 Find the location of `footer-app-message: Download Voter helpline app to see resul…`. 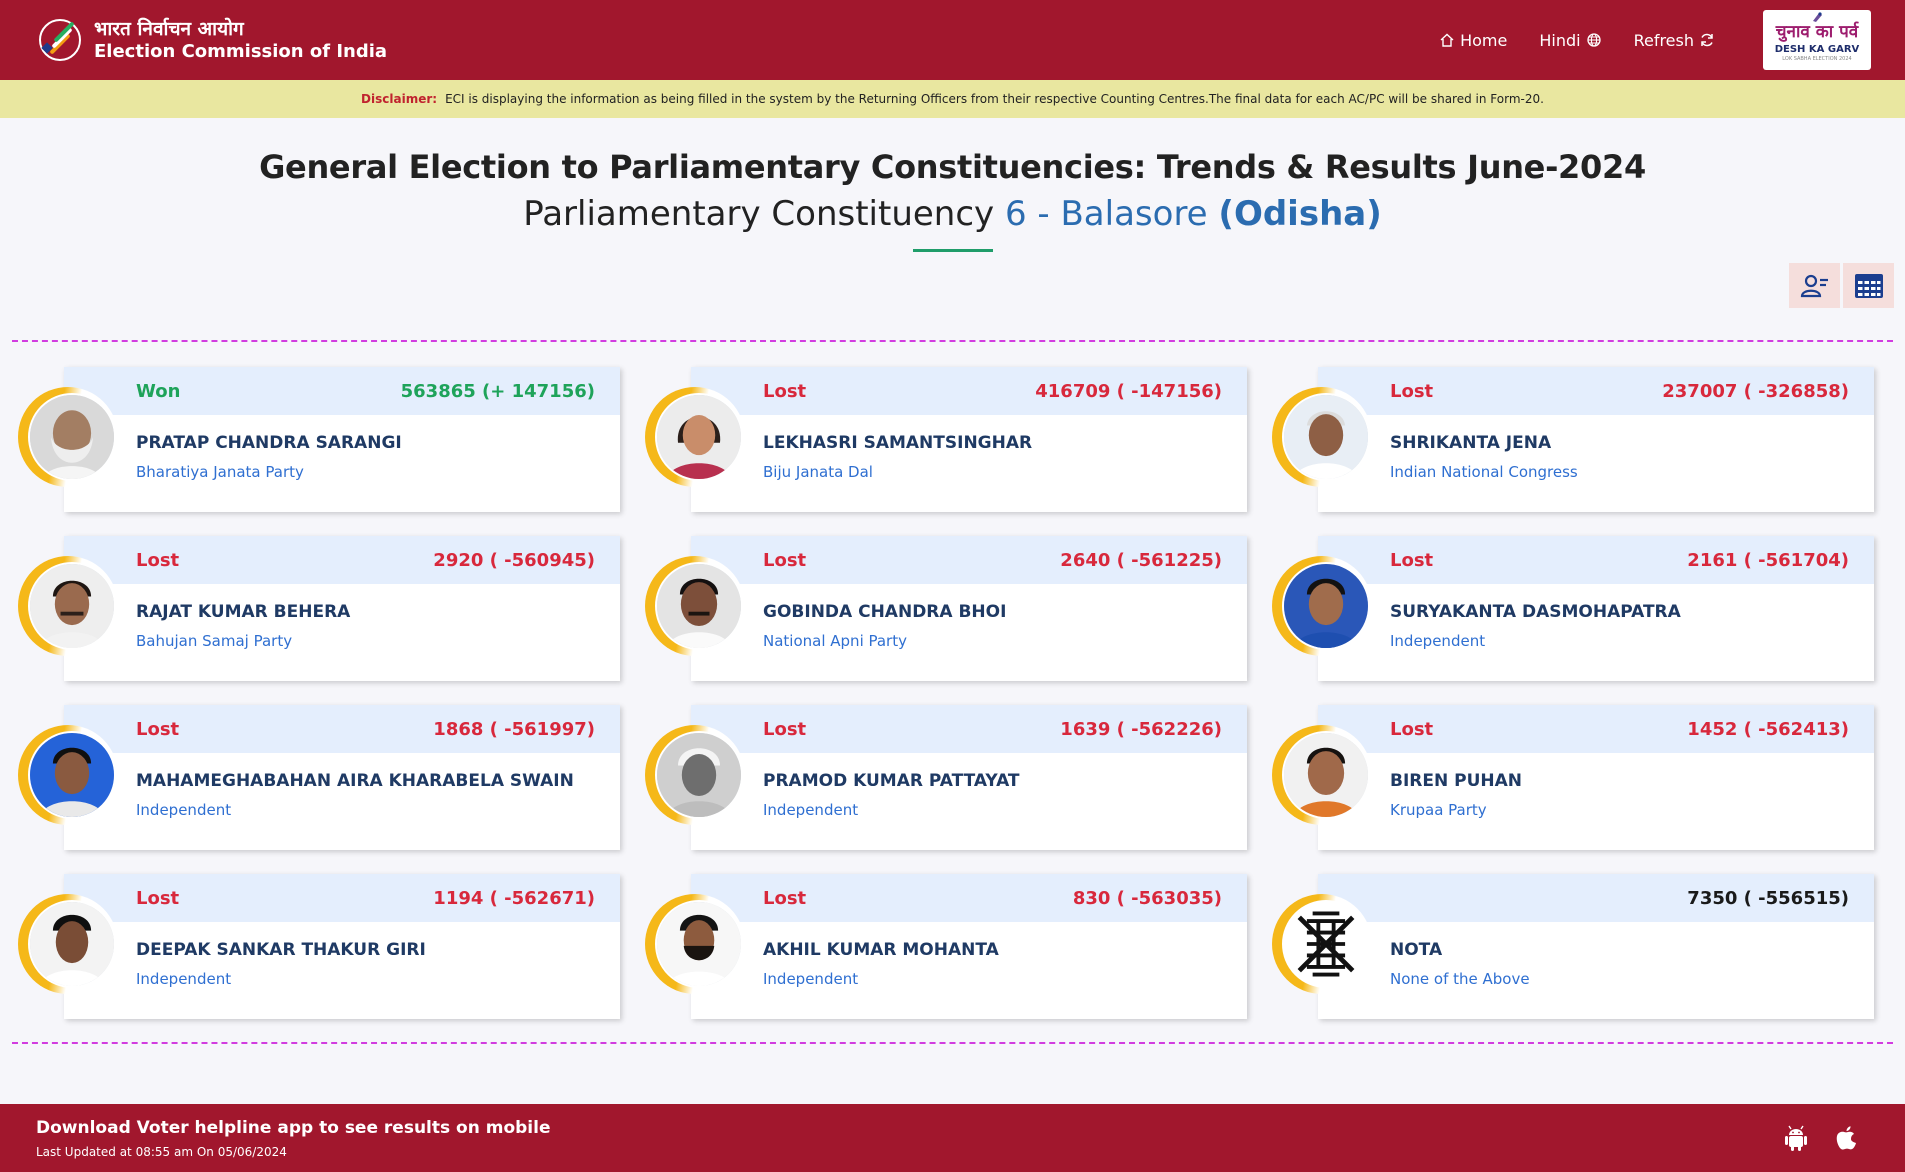

footer-app-message: Download Voter helpline app to see resul… is located at coordinates (293, 1128).